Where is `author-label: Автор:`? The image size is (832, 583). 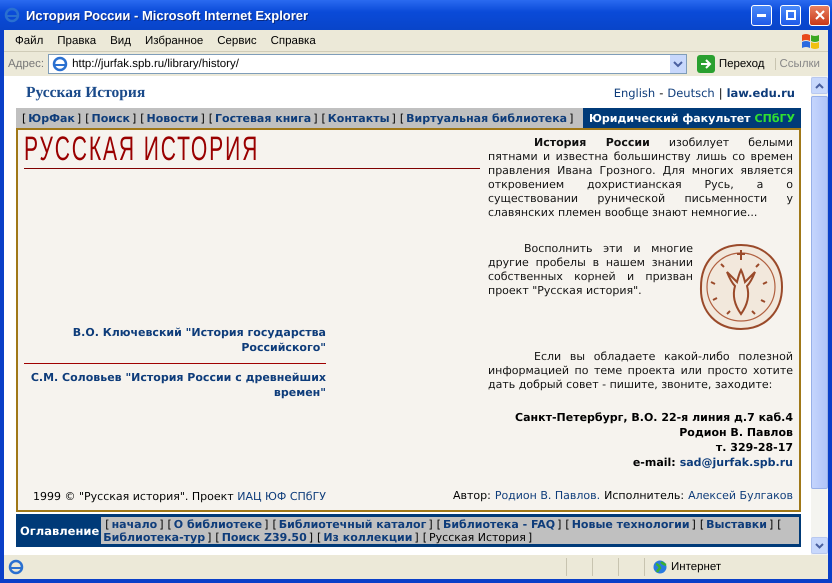 author-label: Автор: is located at coordinates (471, 495).